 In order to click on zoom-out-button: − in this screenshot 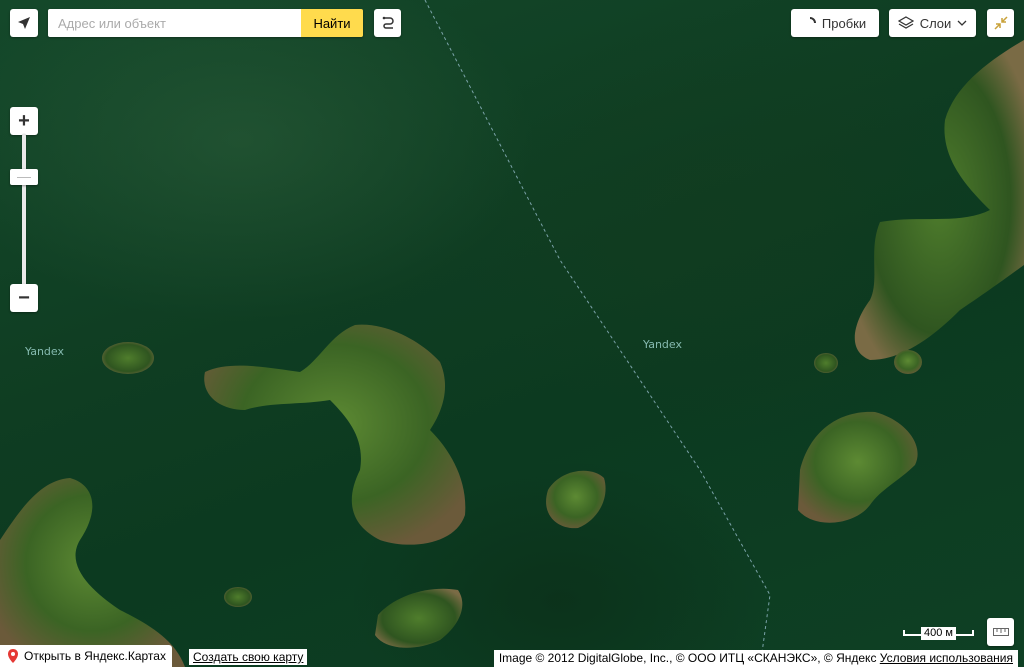, I will do `click(24, 298)`.